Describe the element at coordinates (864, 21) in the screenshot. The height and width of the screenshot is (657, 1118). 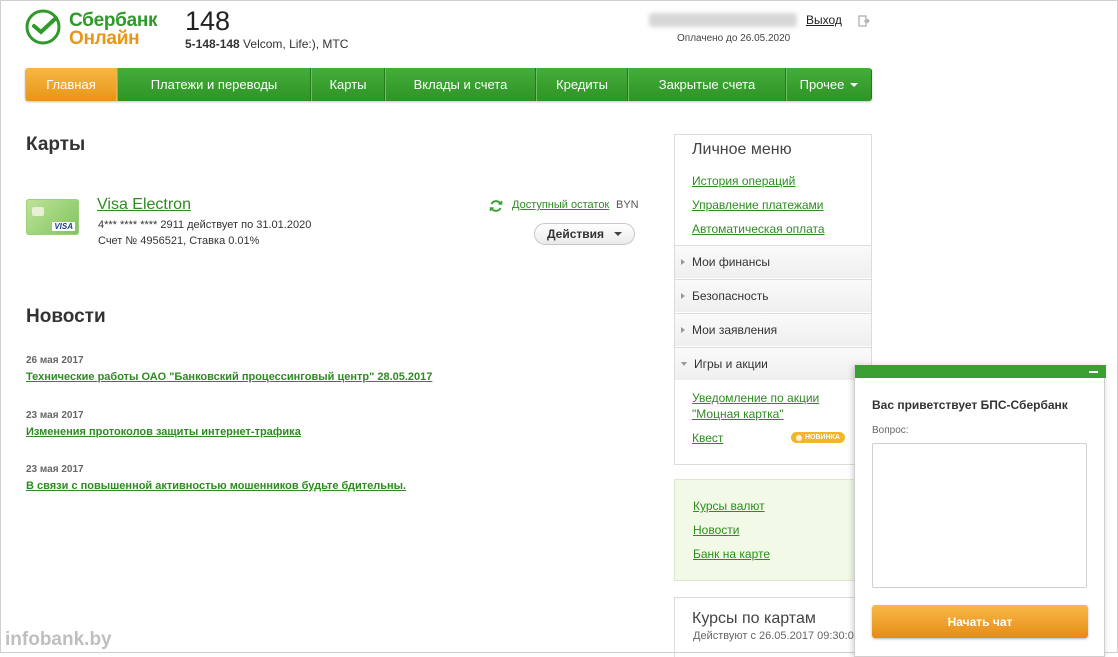
I see `logout-icon` at that location.